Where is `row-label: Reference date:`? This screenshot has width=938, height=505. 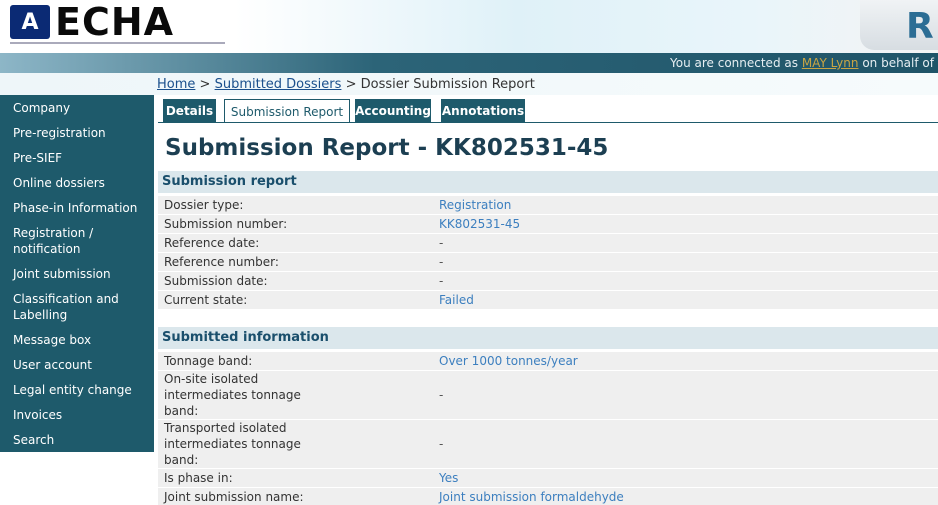 row-label: Reference date: is located at coordinates (212, 243).